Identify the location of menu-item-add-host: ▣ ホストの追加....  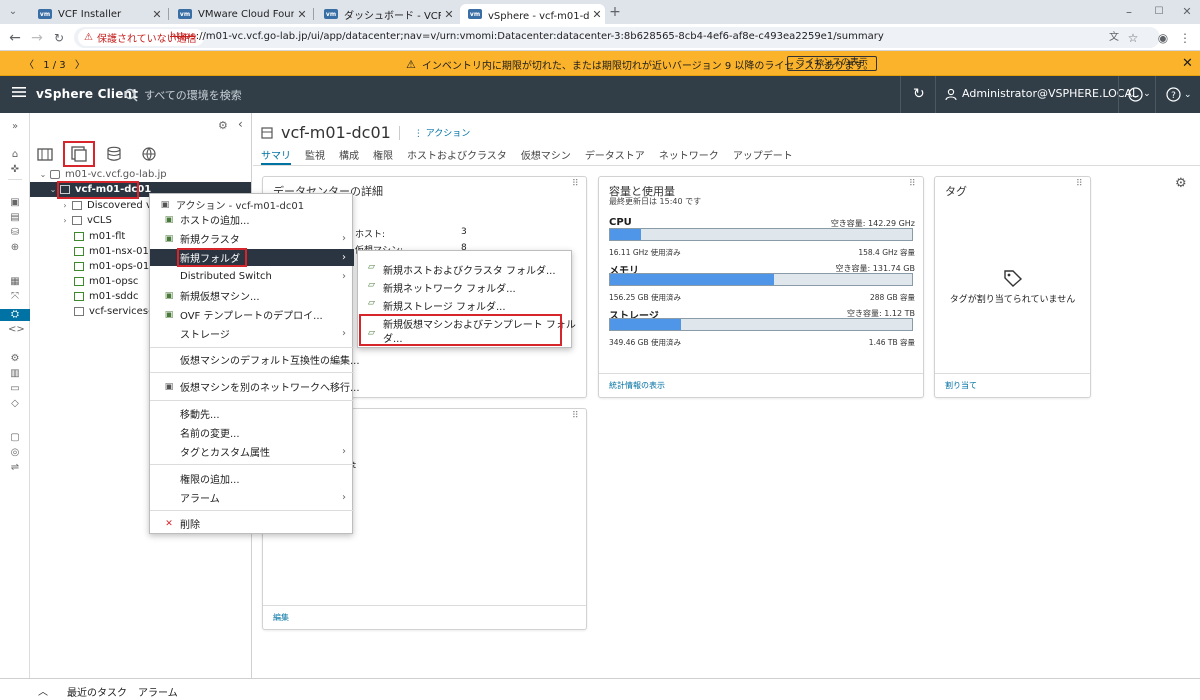
(252, 219).